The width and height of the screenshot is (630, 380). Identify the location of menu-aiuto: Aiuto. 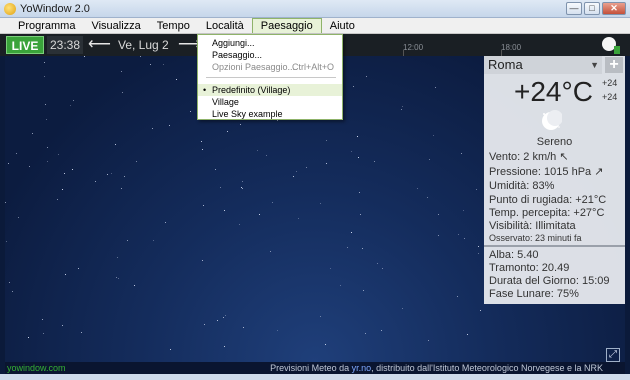
(342, 25).